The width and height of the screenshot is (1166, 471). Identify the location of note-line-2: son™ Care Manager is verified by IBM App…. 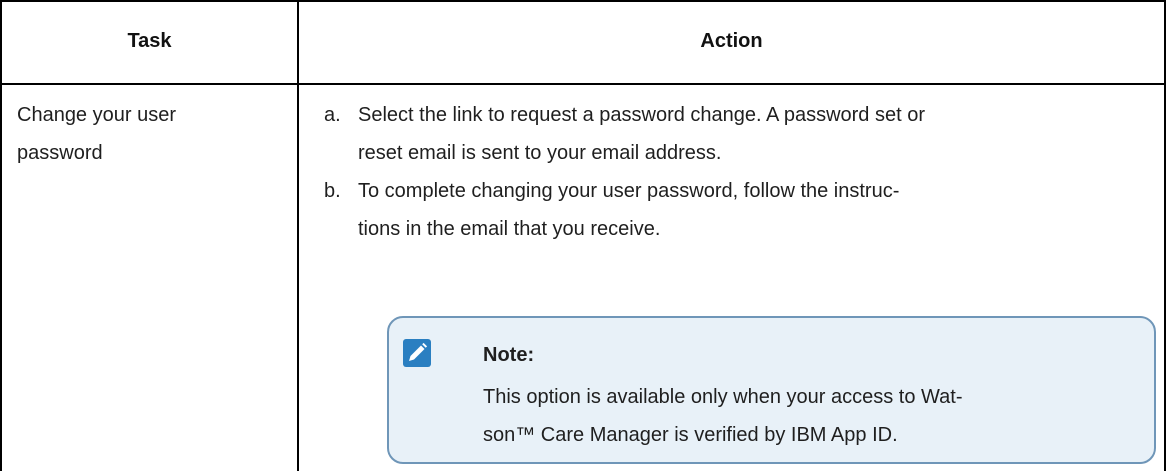
(690, 435).